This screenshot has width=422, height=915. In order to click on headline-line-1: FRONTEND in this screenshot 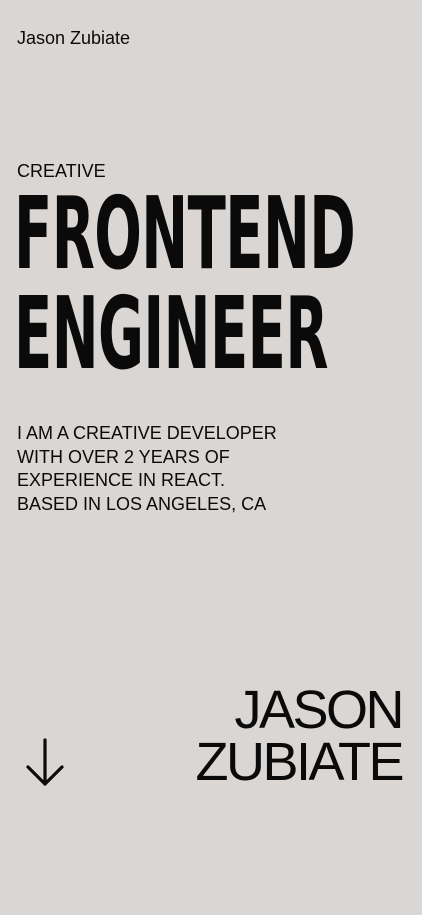, I will do `click(185, 233)`.